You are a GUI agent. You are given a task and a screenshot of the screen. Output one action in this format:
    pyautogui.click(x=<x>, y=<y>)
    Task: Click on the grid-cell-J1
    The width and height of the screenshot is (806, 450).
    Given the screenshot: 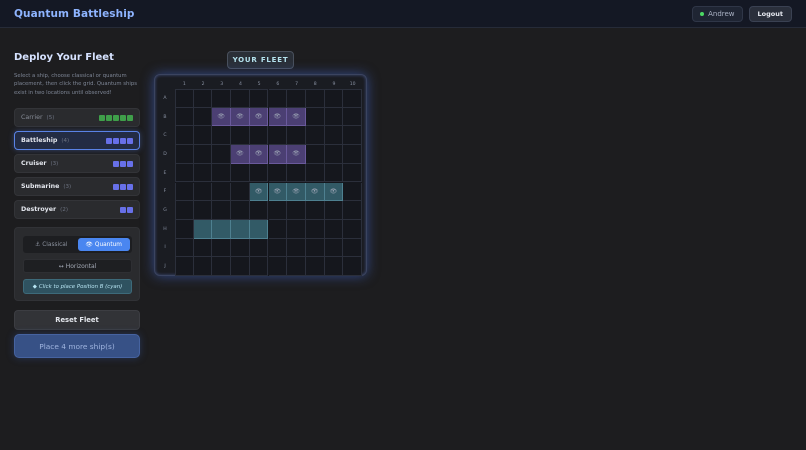 What is the action you would take?
    pyautogui.click(x=184, y=266)
    